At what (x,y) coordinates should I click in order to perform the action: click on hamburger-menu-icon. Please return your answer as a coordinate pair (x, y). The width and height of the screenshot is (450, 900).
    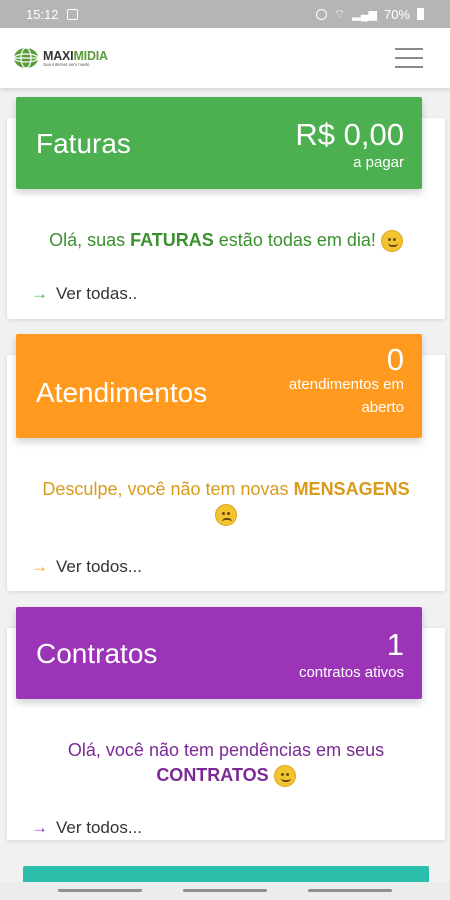
    Looking at the image, I should click on (409, 58).